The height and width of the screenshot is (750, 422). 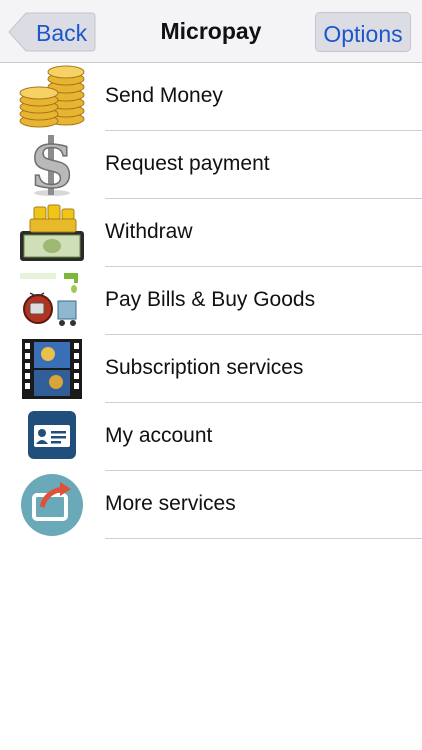 What do you see at coordinates (52, 369) in the screenshot?
I see `film-strip-icon` at bounding box center [52, 369].